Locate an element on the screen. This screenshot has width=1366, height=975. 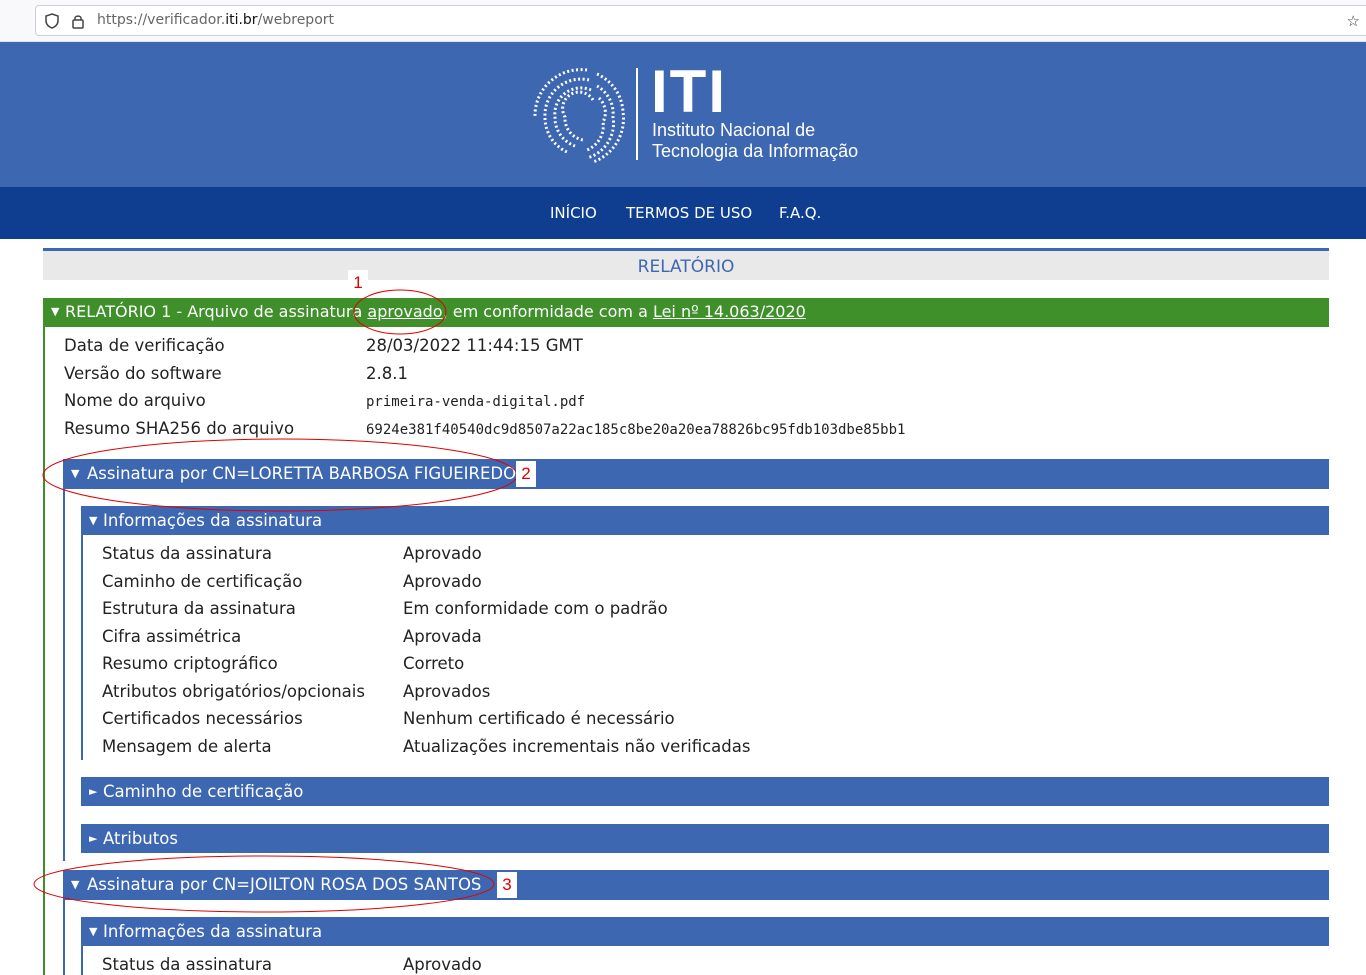
law-link: Lei nº 14.063/2020 is located at coordinates (729, 311).